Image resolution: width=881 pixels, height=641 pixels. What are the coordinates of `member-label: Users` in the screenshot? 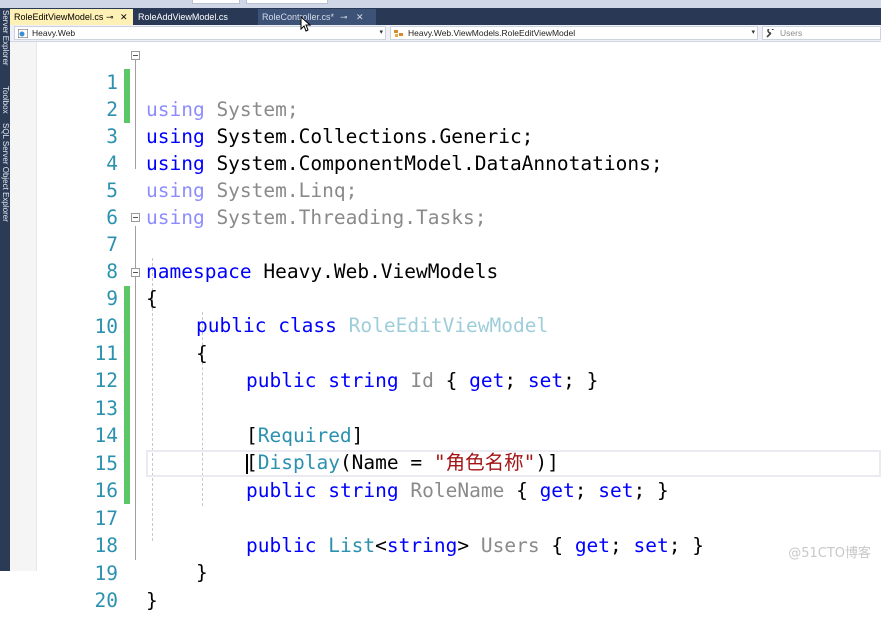 It's located at (791, 33).